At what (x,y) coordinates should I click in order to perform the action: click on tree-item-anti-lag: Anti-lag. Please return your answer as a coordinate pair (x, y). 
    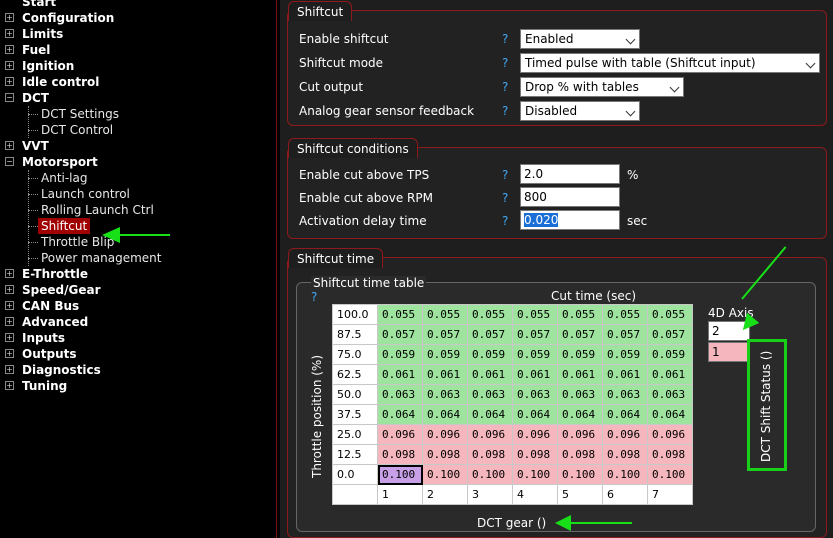
    Looking at the image, I should click on (64, 178).